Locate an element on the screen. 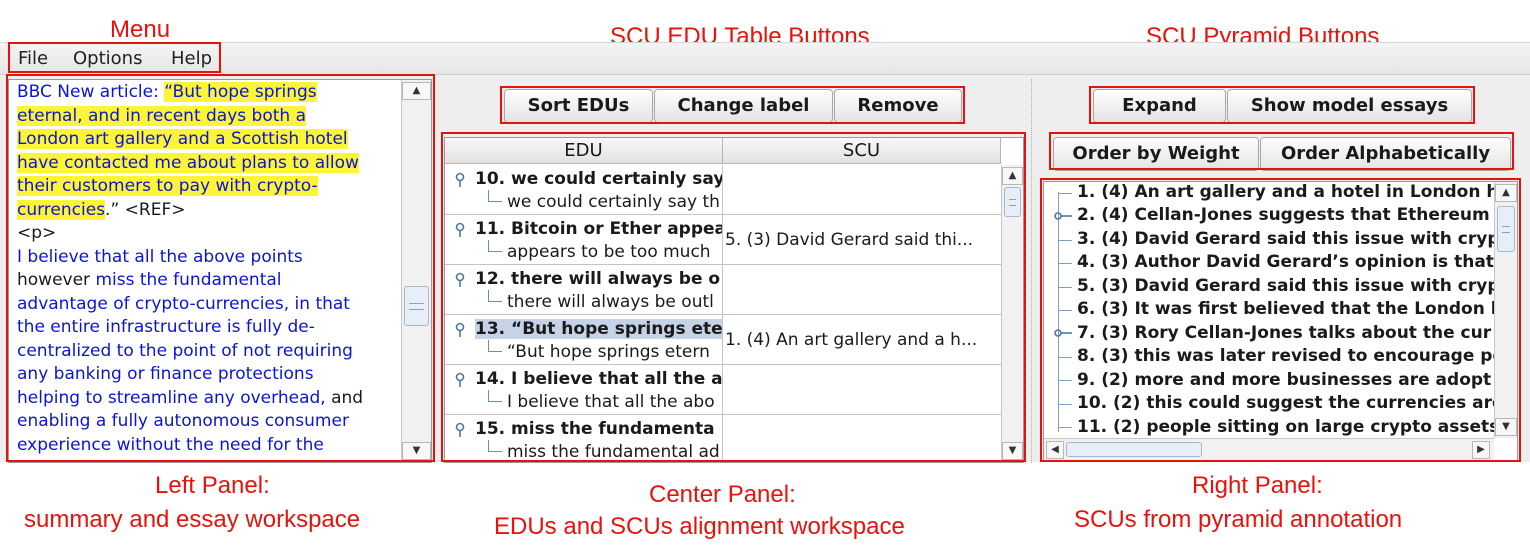  tree-vertical-scrollbar: ▲ ▼ is located at coordinates (1505, 310).